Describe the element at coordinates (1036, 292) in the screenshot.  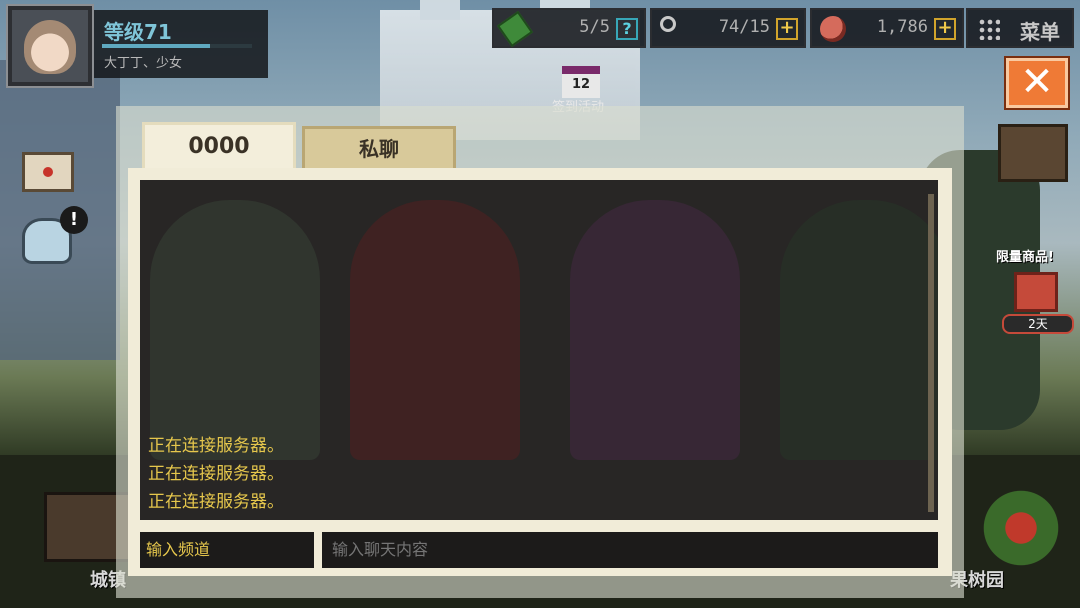
I see `gift-box-icon` at that location.